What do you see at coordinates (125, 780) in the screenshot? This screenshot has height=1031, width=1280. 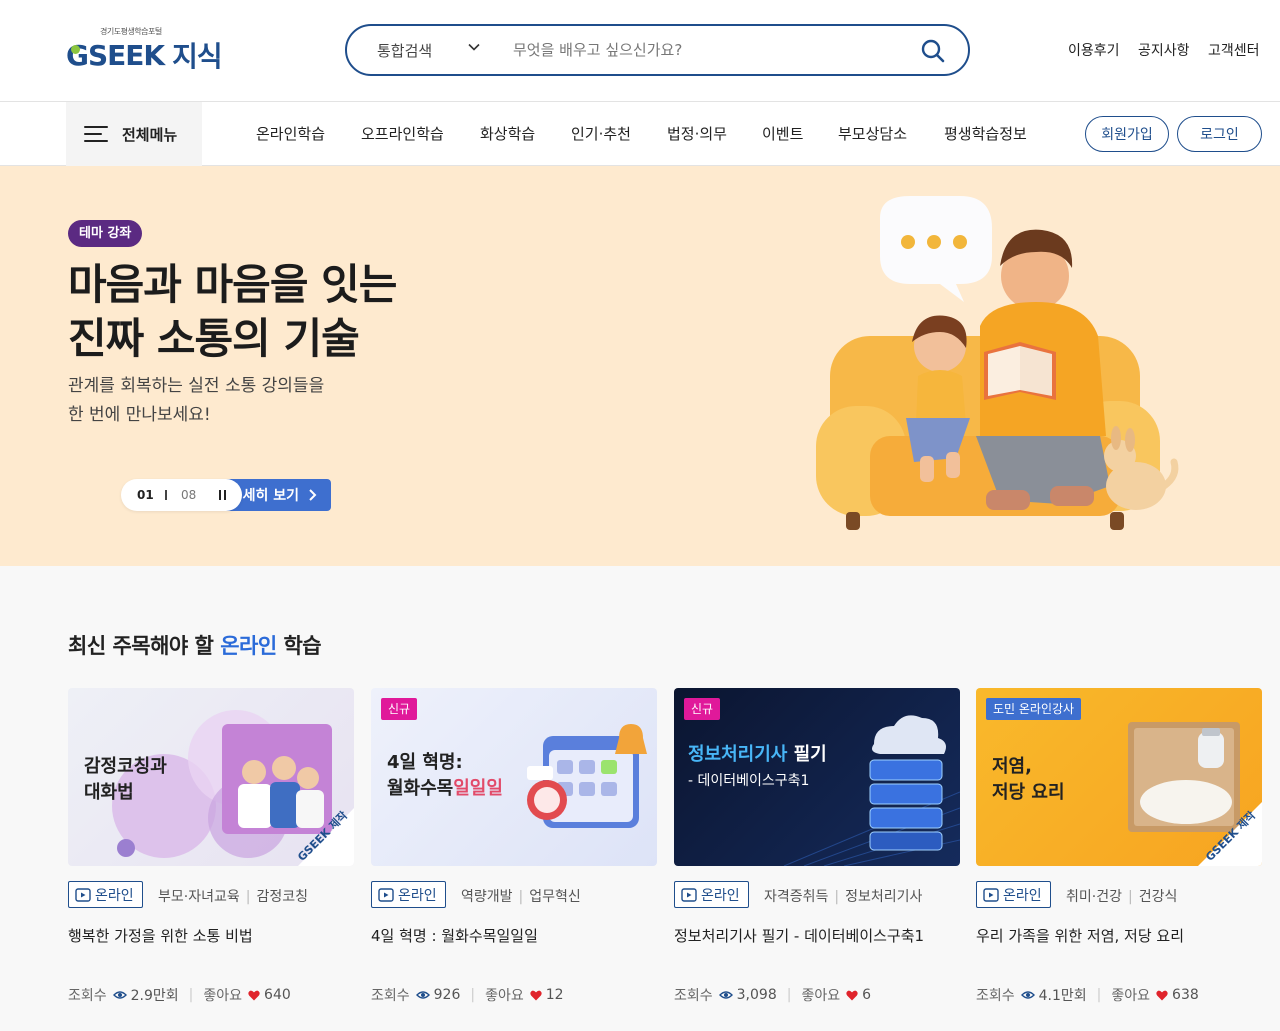 I see `thumbnail-title: 감정코칭과 대화법` at bounding box center [125, 780].